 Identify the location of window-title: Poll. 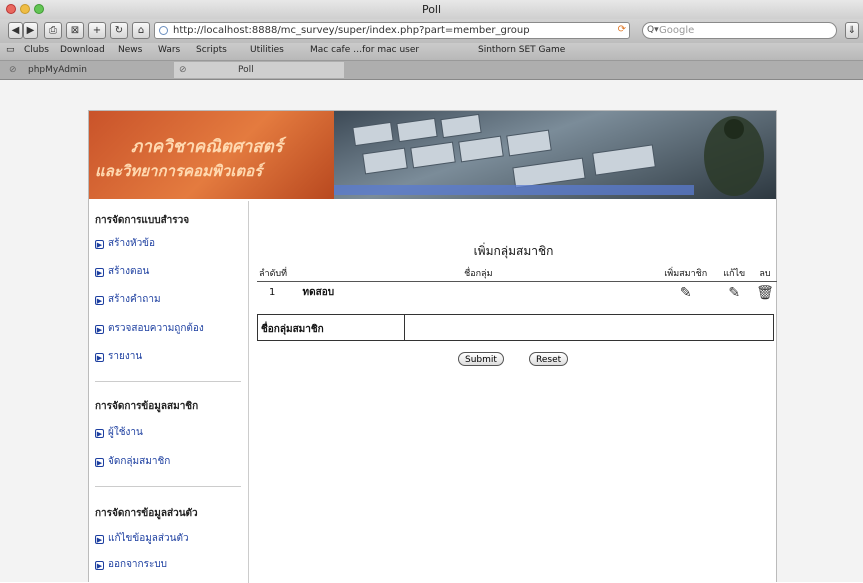
(431, 9).